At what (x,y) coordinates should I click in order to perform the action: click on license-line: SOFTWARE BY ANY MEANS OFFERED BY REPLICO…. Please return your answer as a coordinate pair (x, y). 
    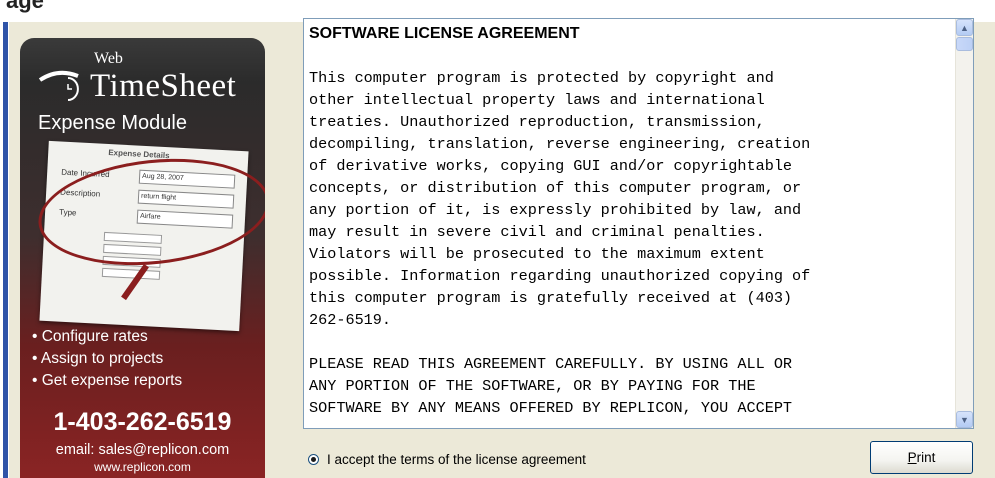
    Looking at the image, I should click on (551, 408).